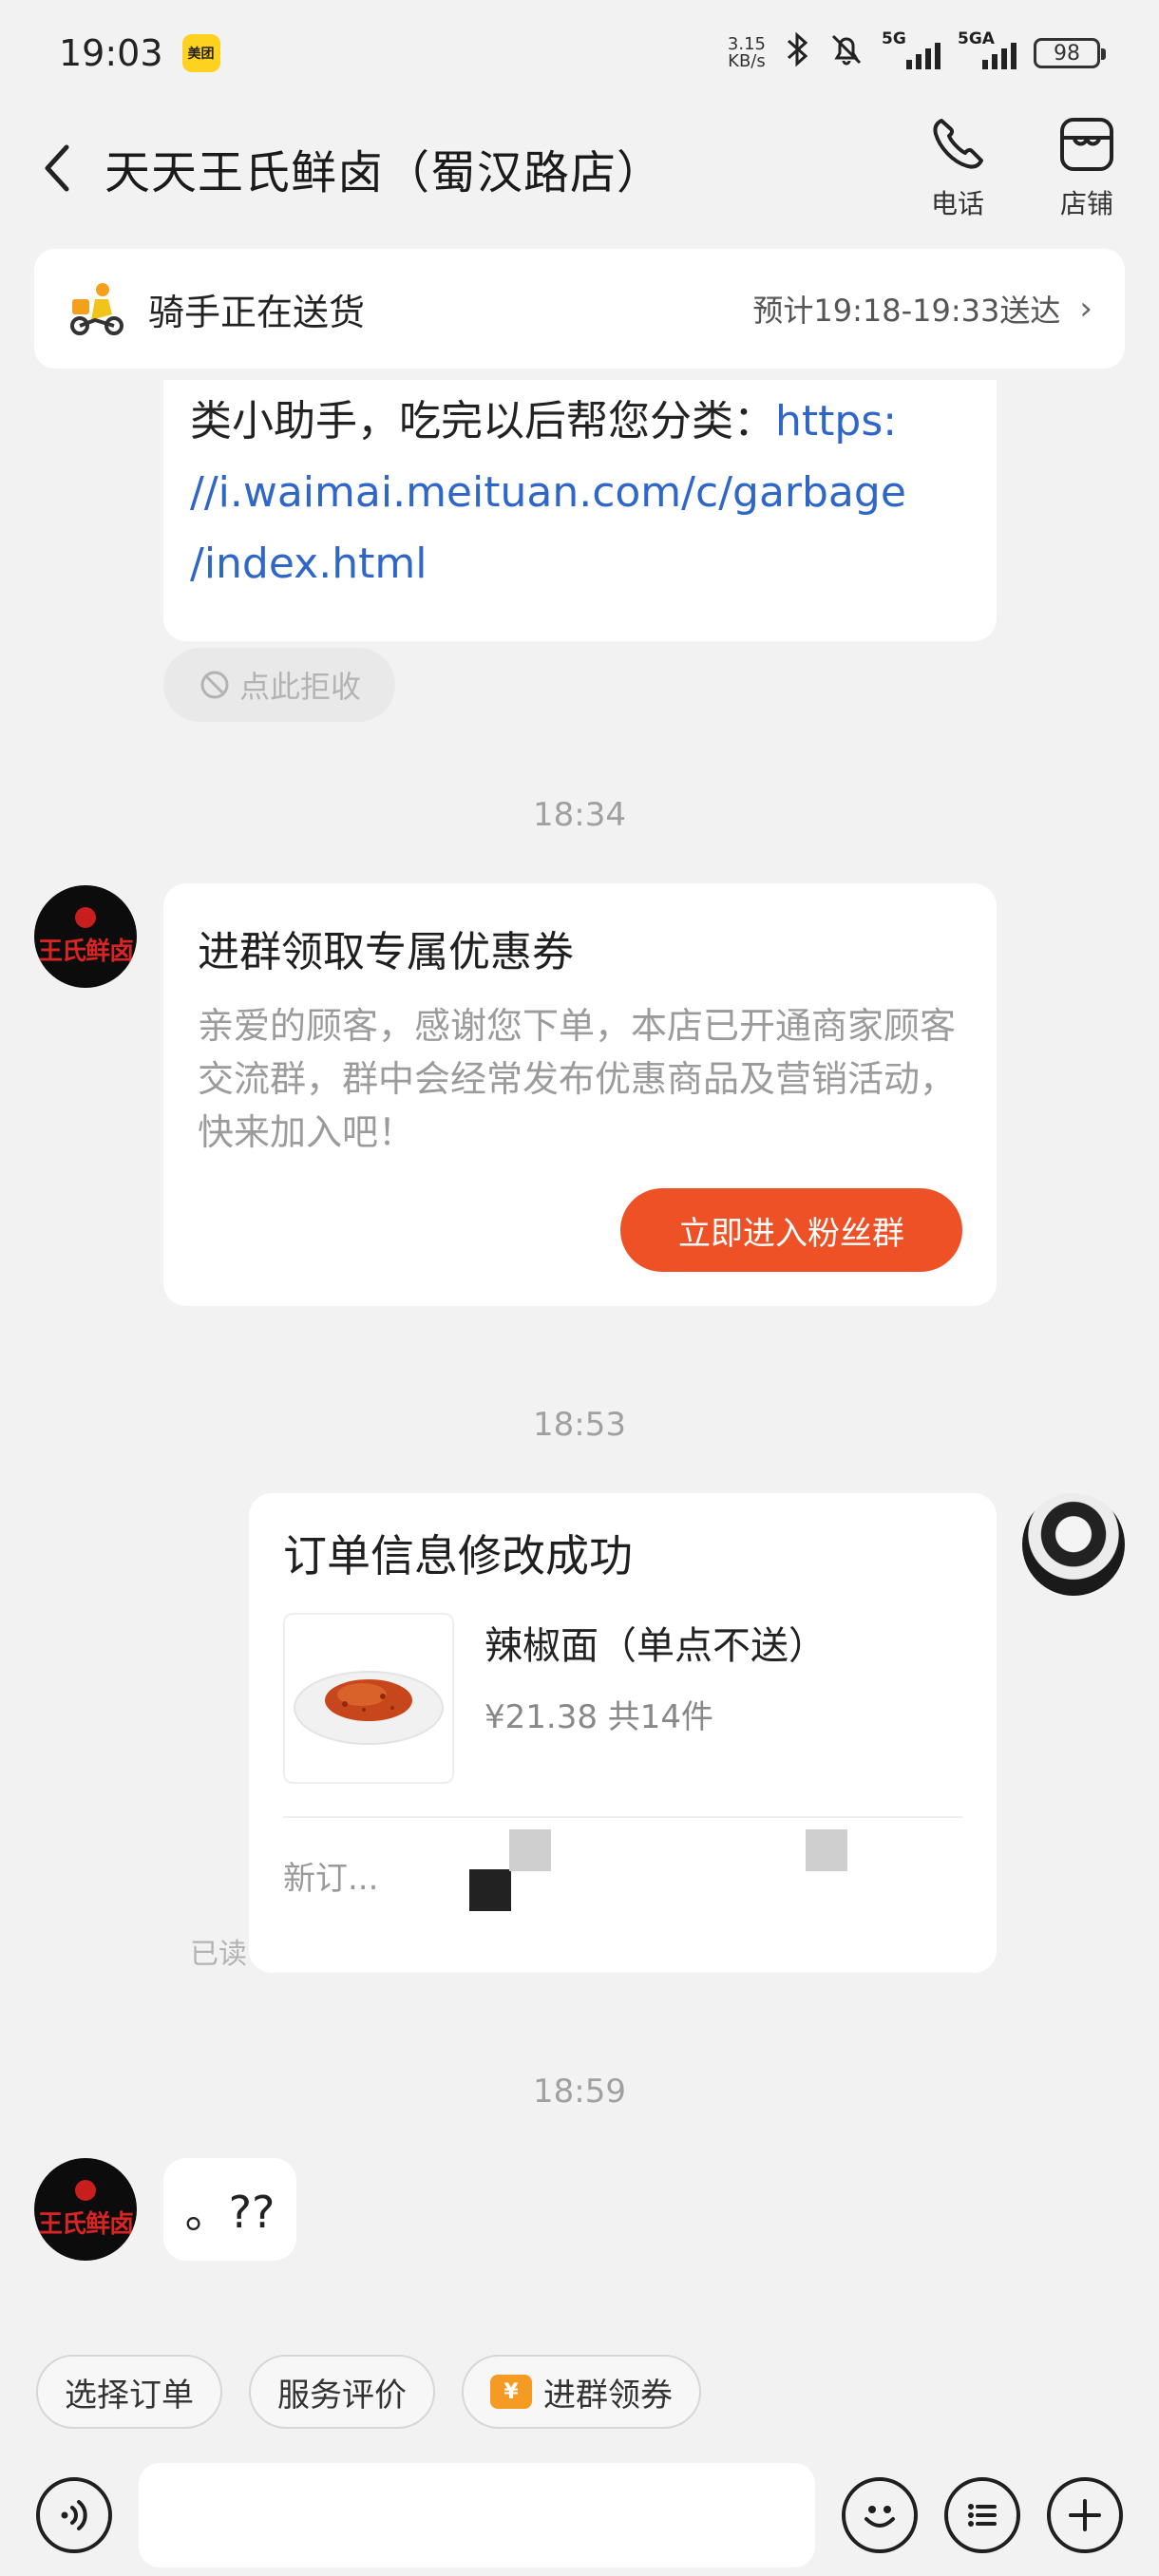  I want to click on rider-icon, so click(97, 309).